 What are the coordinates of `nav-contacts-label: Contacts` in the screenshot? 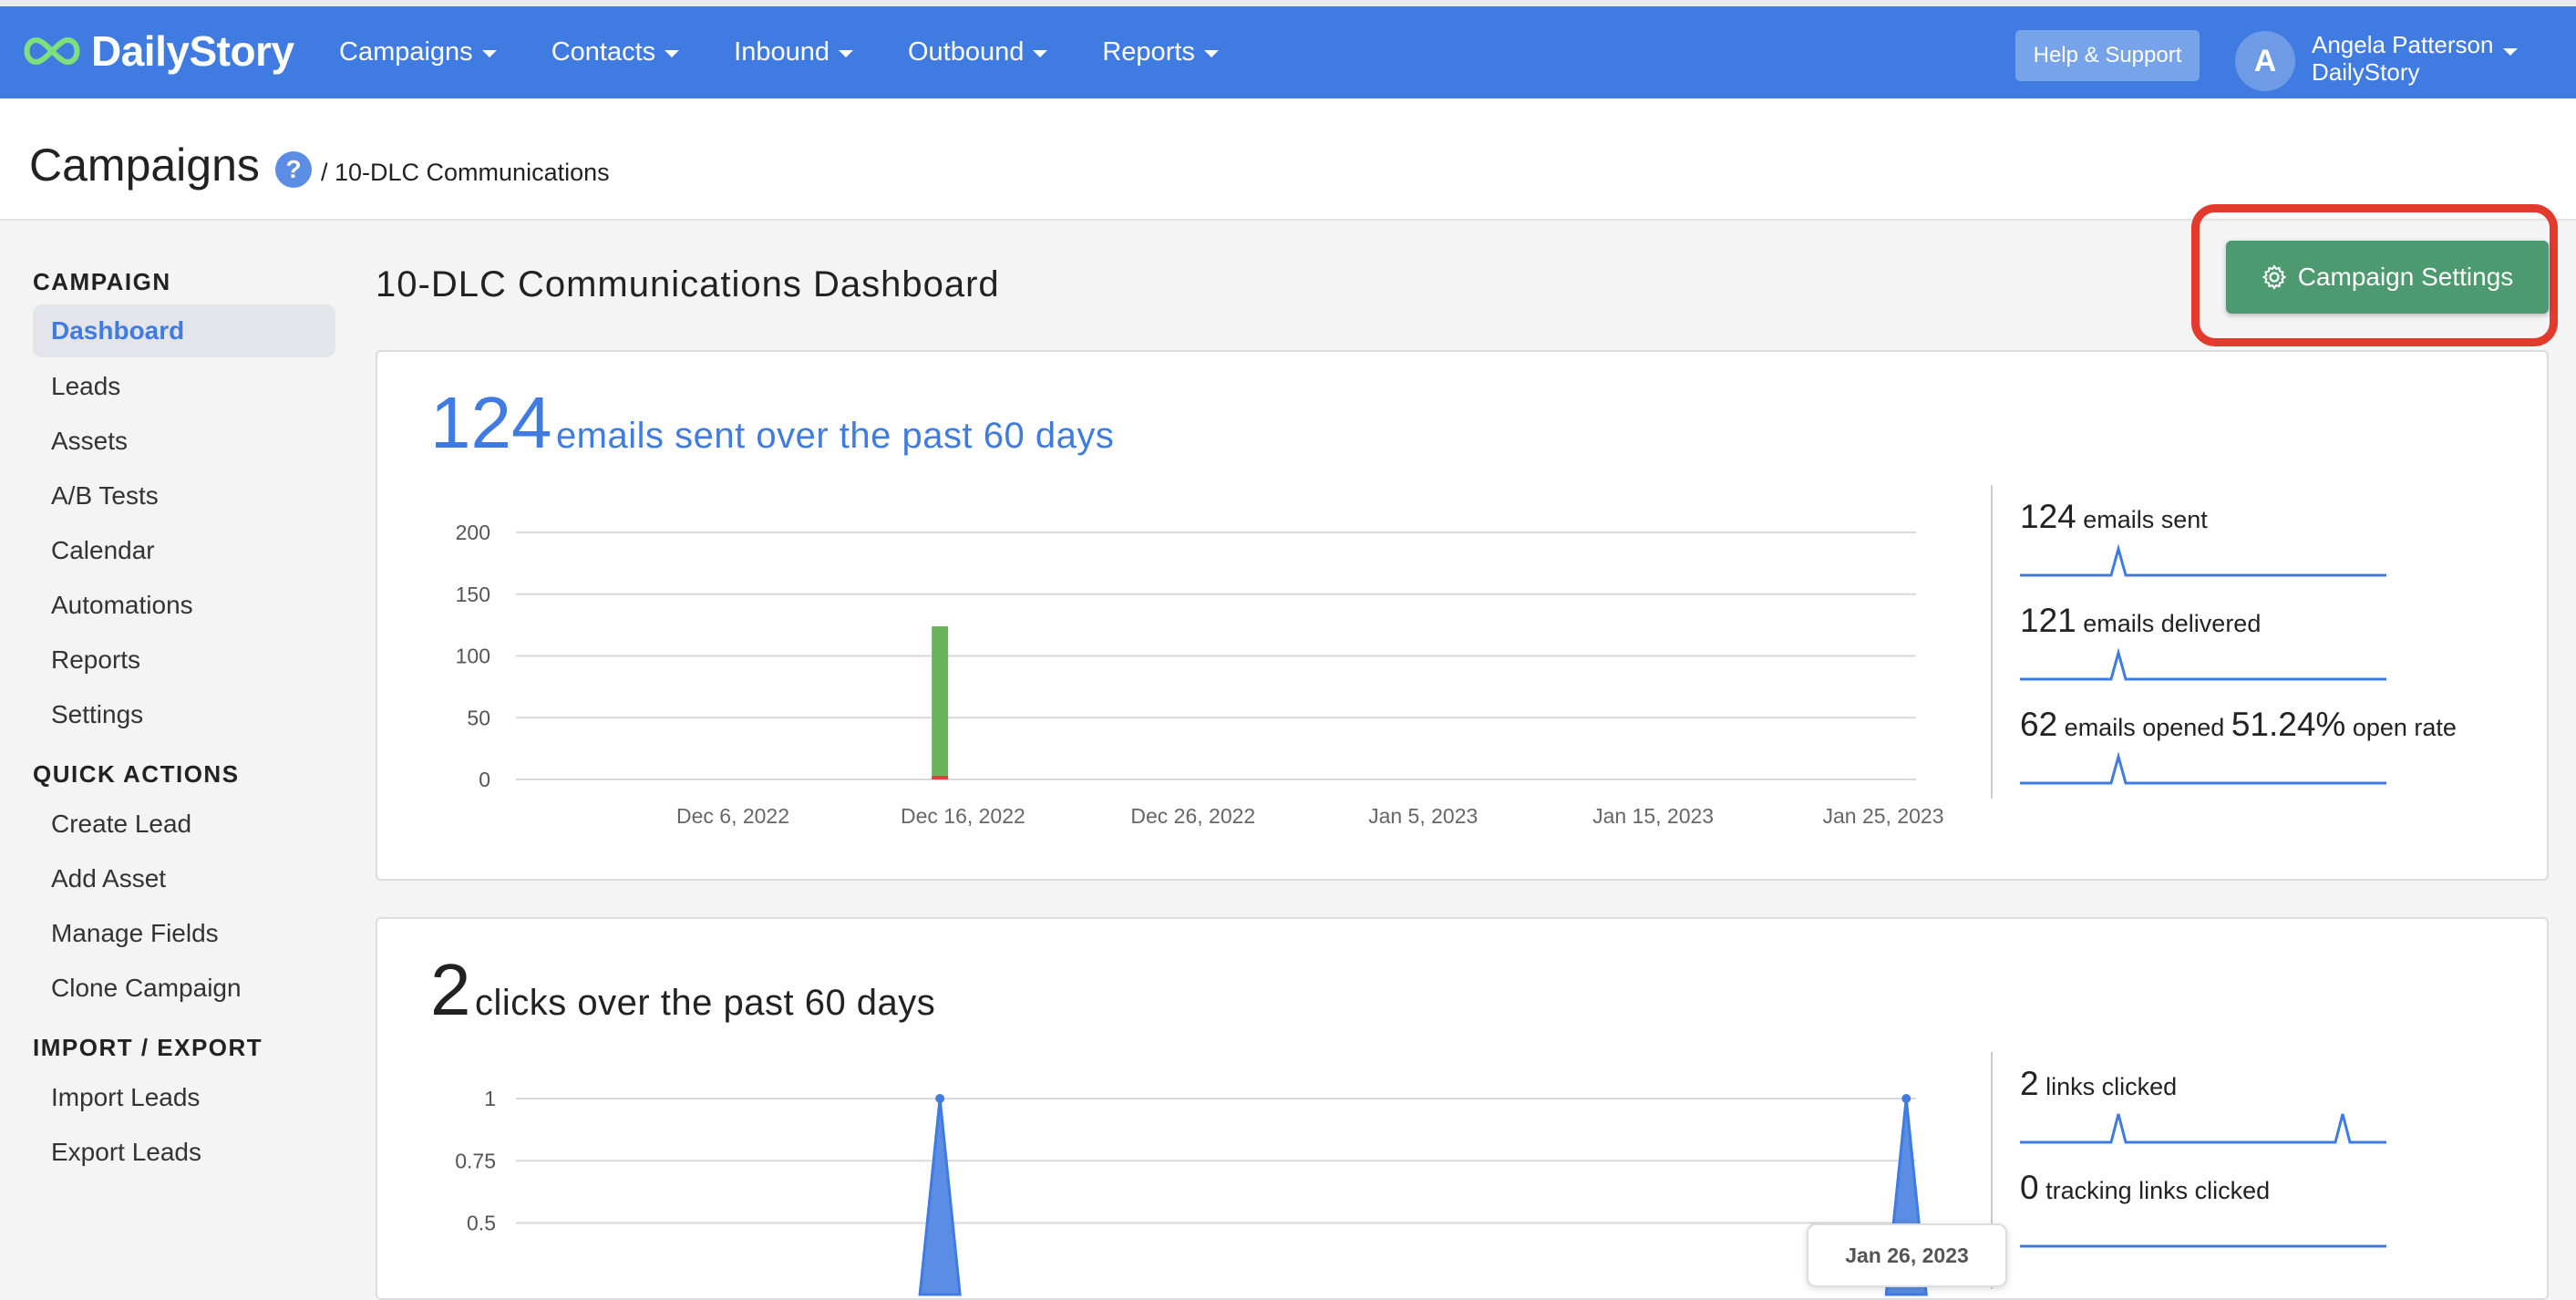 It's located at (603, 52).